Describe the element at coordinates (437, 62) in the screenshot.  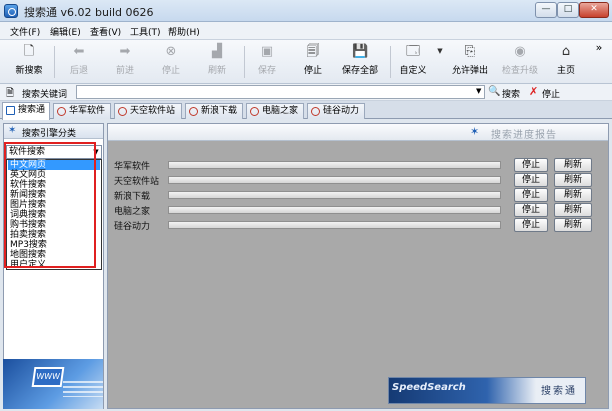
I see `customize-dropdown: ▼` at that location.